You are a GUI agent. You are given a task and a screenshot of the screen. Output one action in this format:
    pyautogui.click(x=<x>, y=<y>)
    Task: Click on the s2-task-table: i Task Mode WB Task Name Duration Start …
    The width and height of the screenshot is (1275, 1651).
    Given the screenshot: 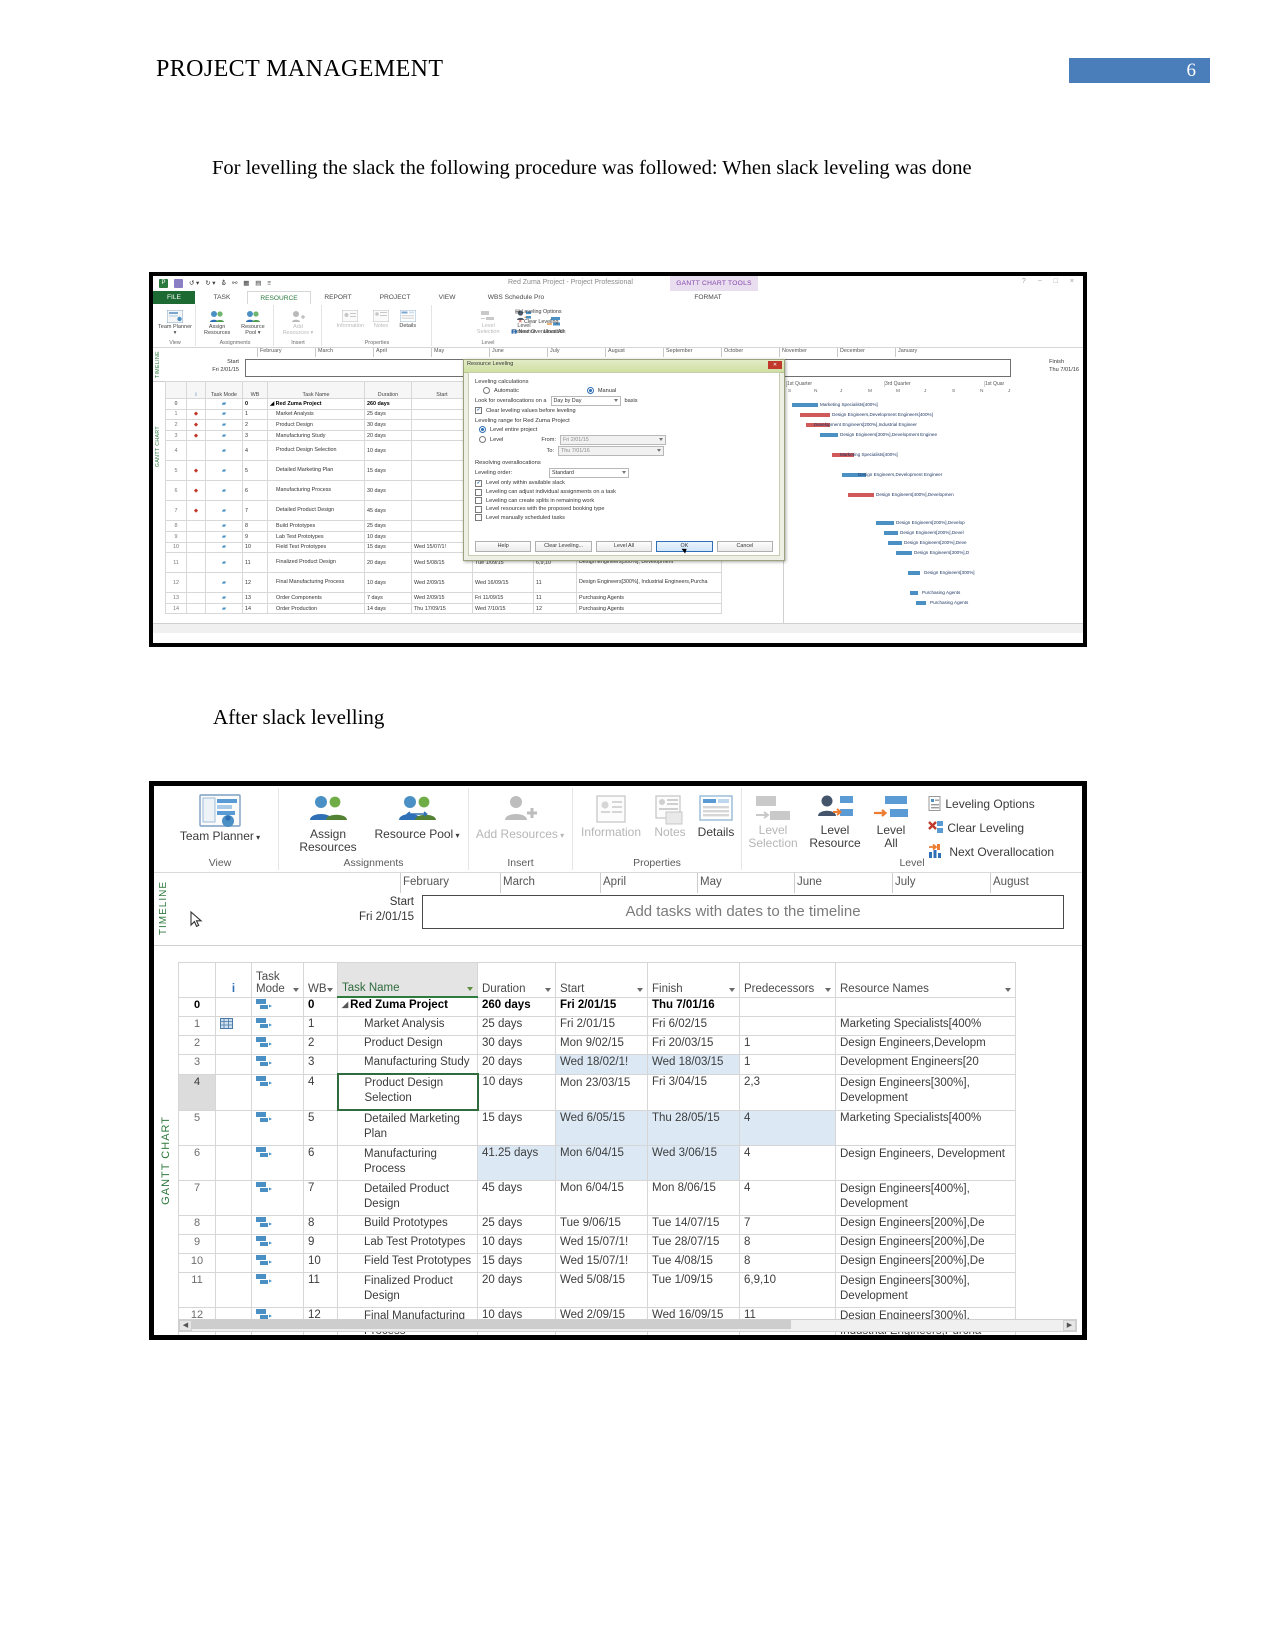 What is the action you would take?
    pyautogui.click(x=597, y=1148)
    